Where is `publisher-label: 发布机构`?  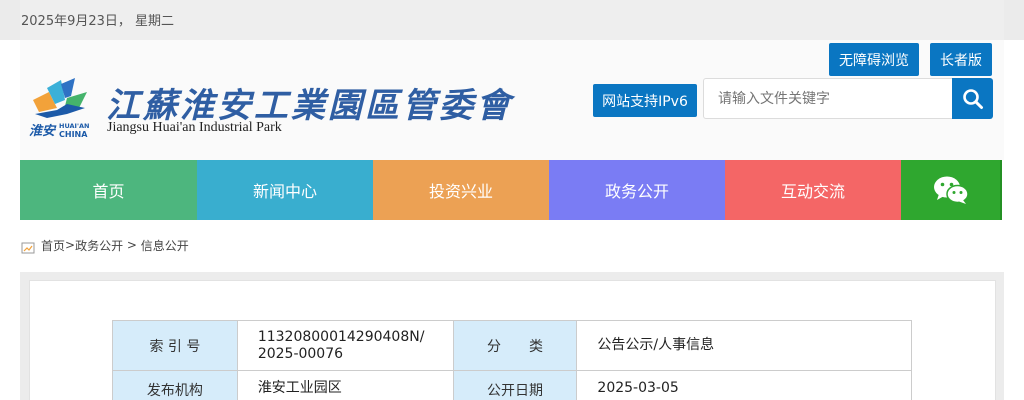
publisher-label: 发布机构 is located at coordinates (175, 385).